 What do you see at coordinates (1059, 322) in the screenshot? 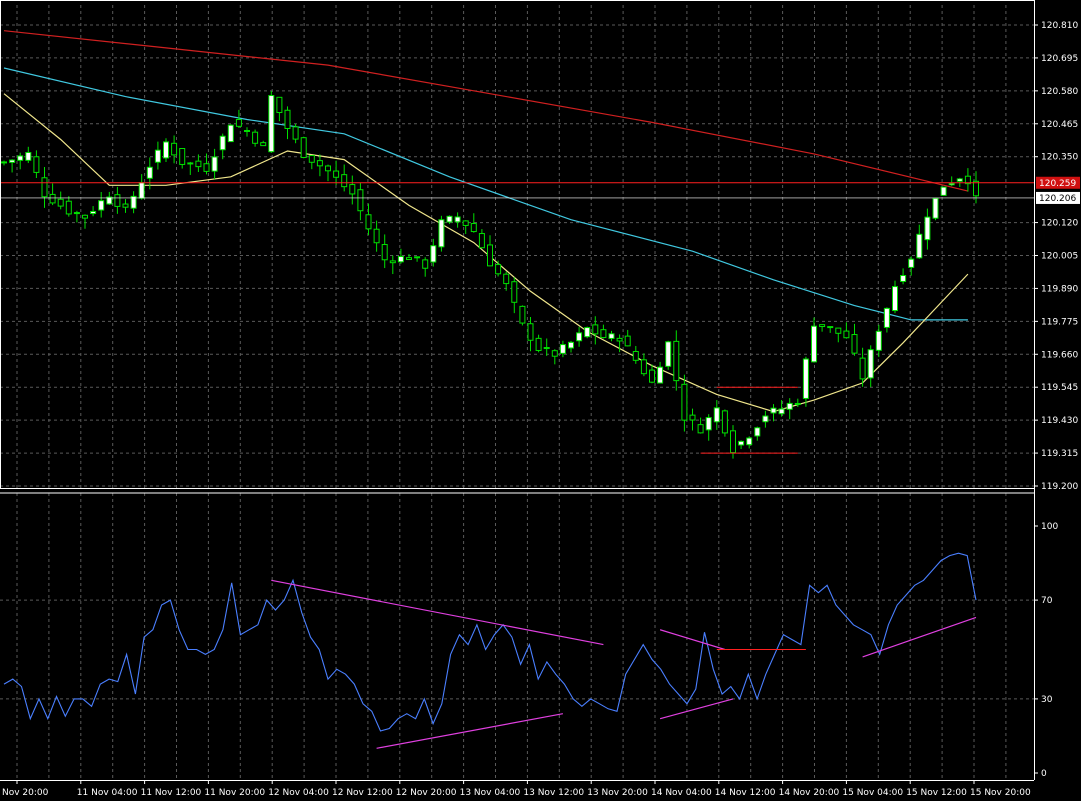
I see `price-tick-label: 119.775` at bounding box center [1059, 322].